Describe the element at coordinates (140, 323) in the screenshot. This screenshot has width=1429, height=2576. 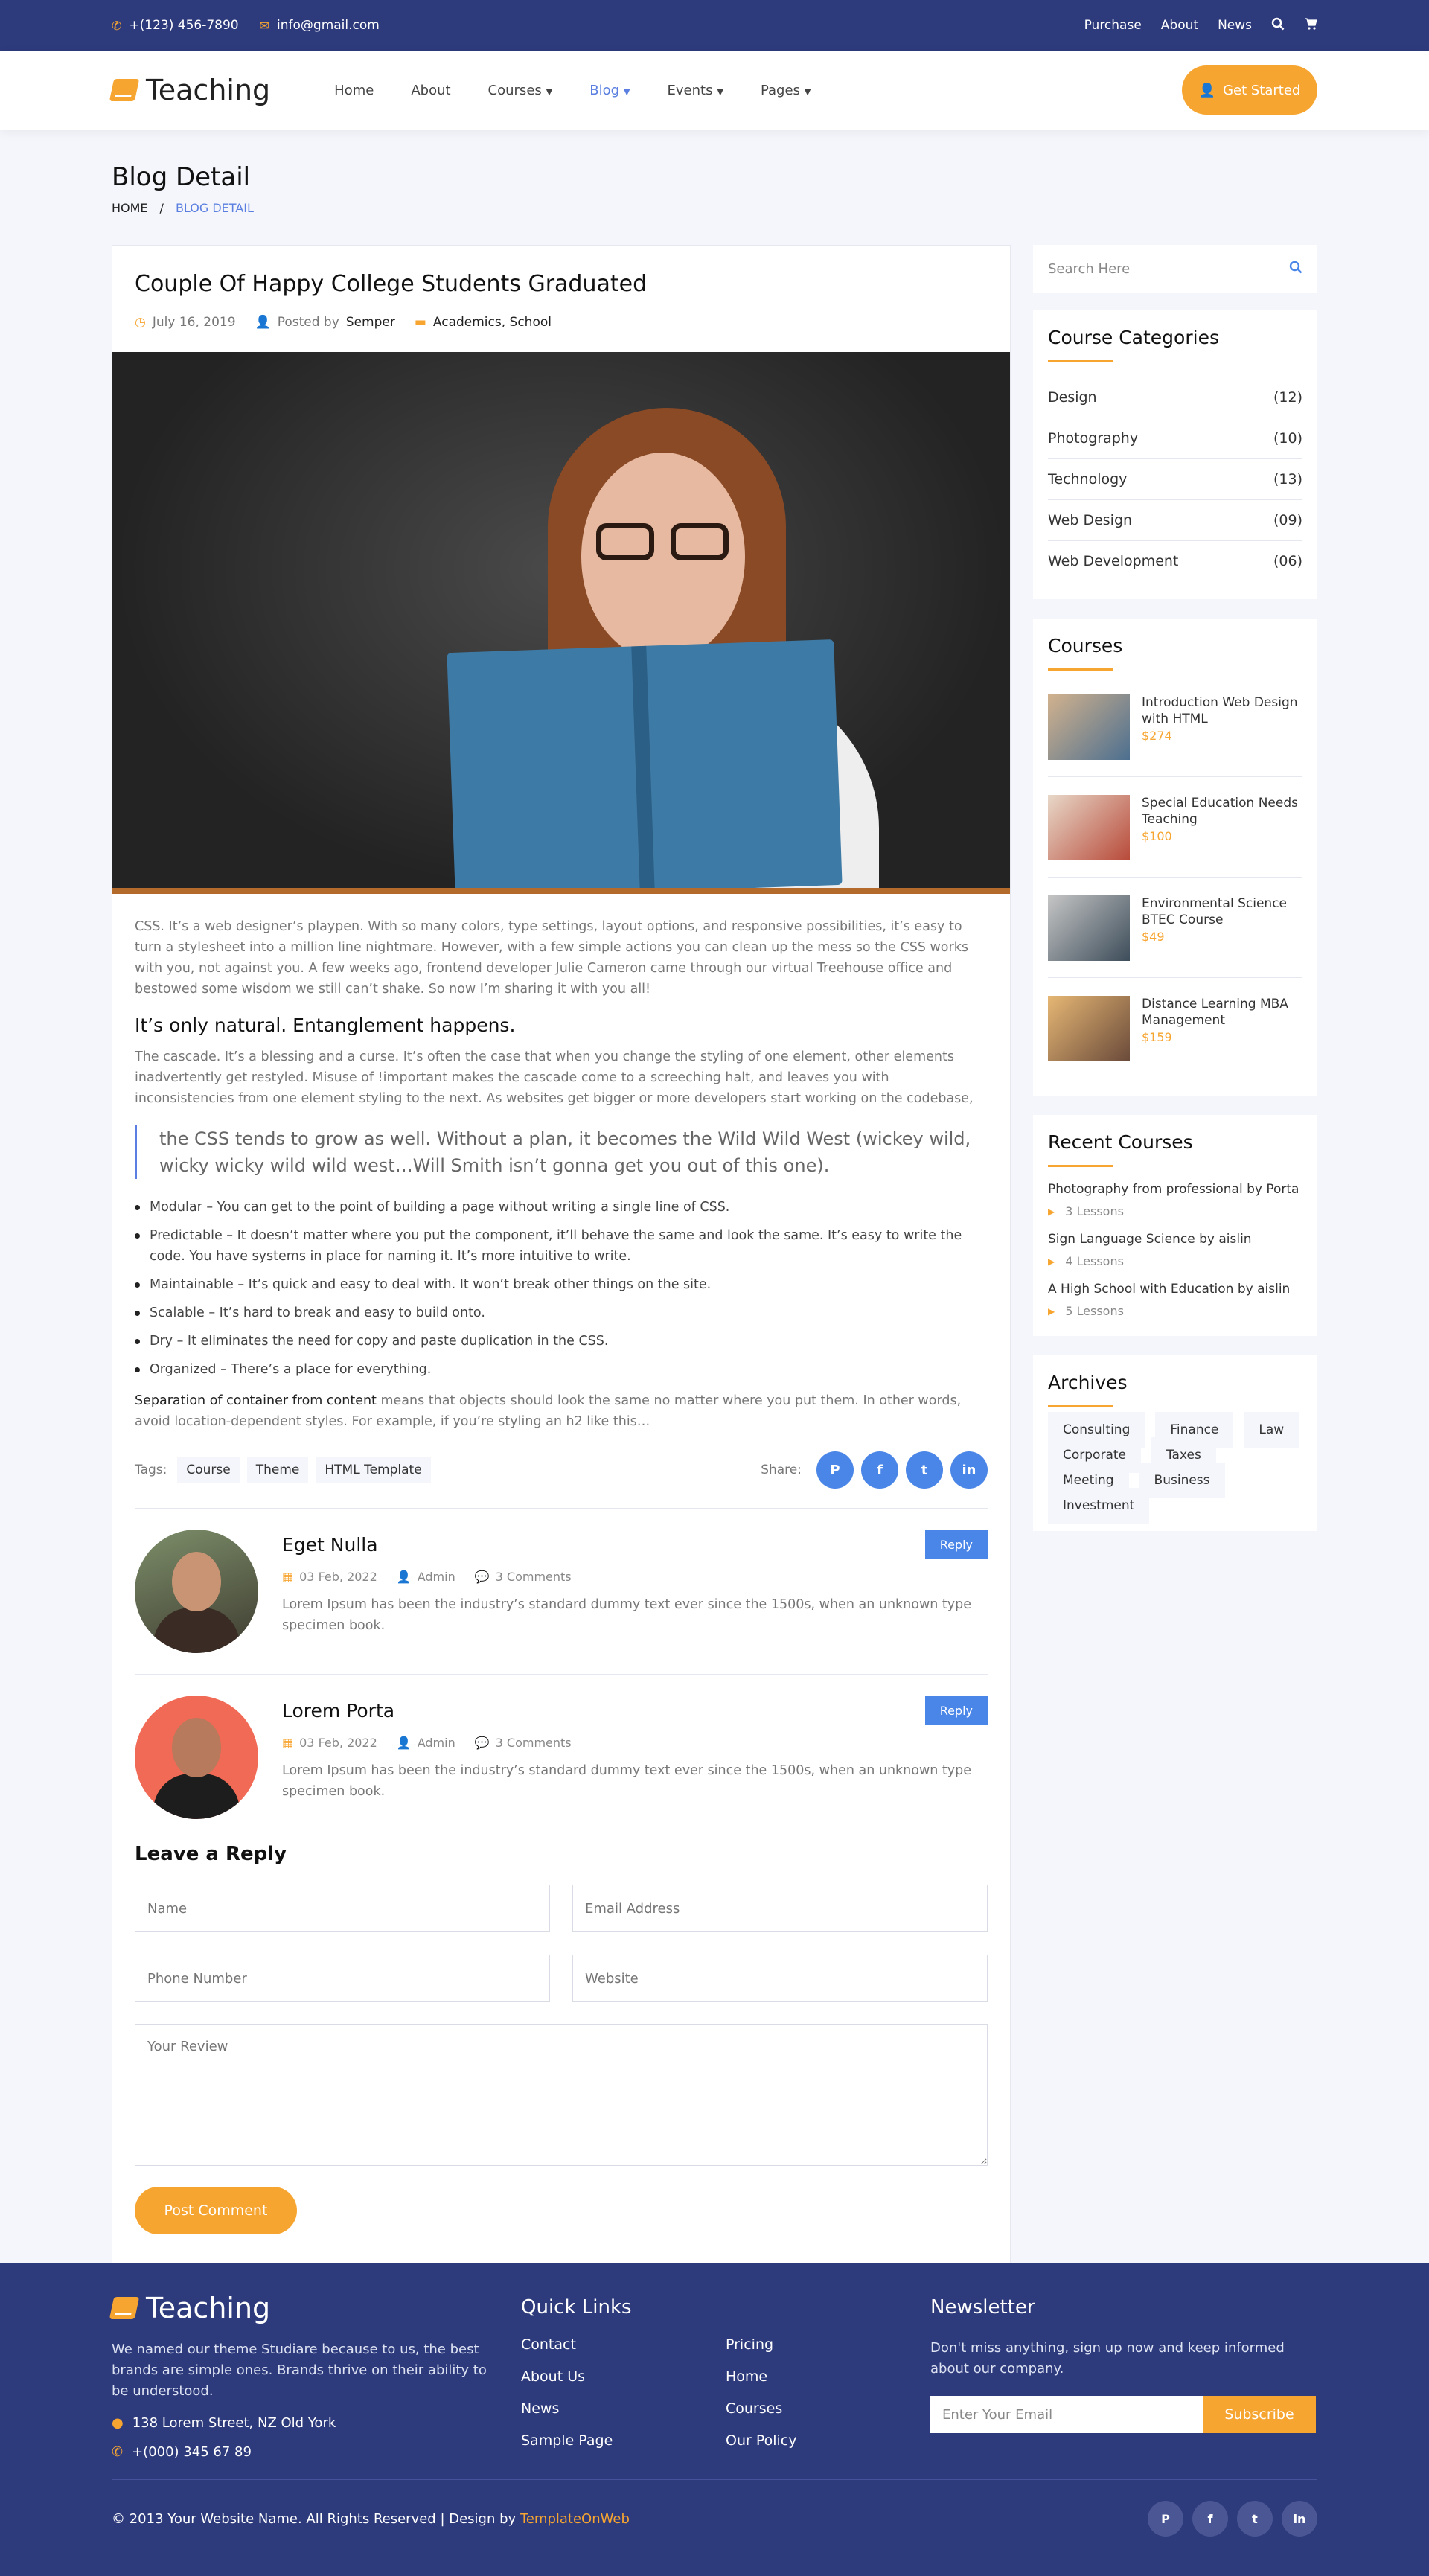
I see `clock-icon: ◷` at that location.